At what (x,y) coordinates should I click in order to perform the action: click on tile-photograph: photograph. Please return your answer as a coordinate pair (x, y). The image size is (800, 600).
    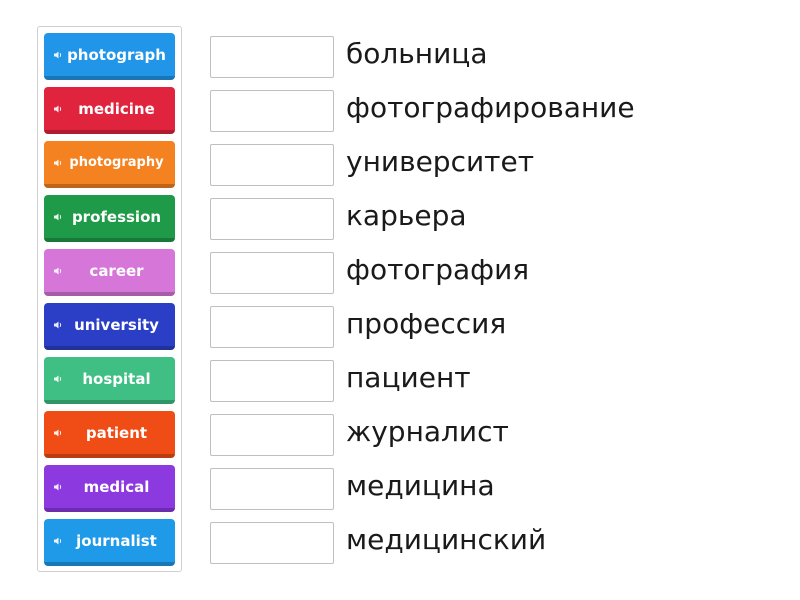
    Looking at the image, I should click on (109, 56).